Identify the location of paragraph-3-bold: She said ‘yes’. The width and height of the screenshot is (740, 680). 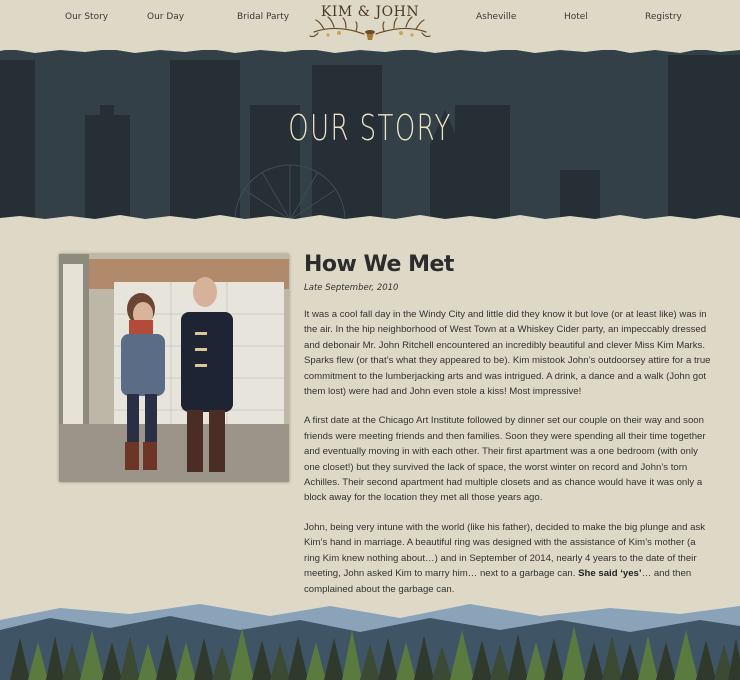
(610, 574).